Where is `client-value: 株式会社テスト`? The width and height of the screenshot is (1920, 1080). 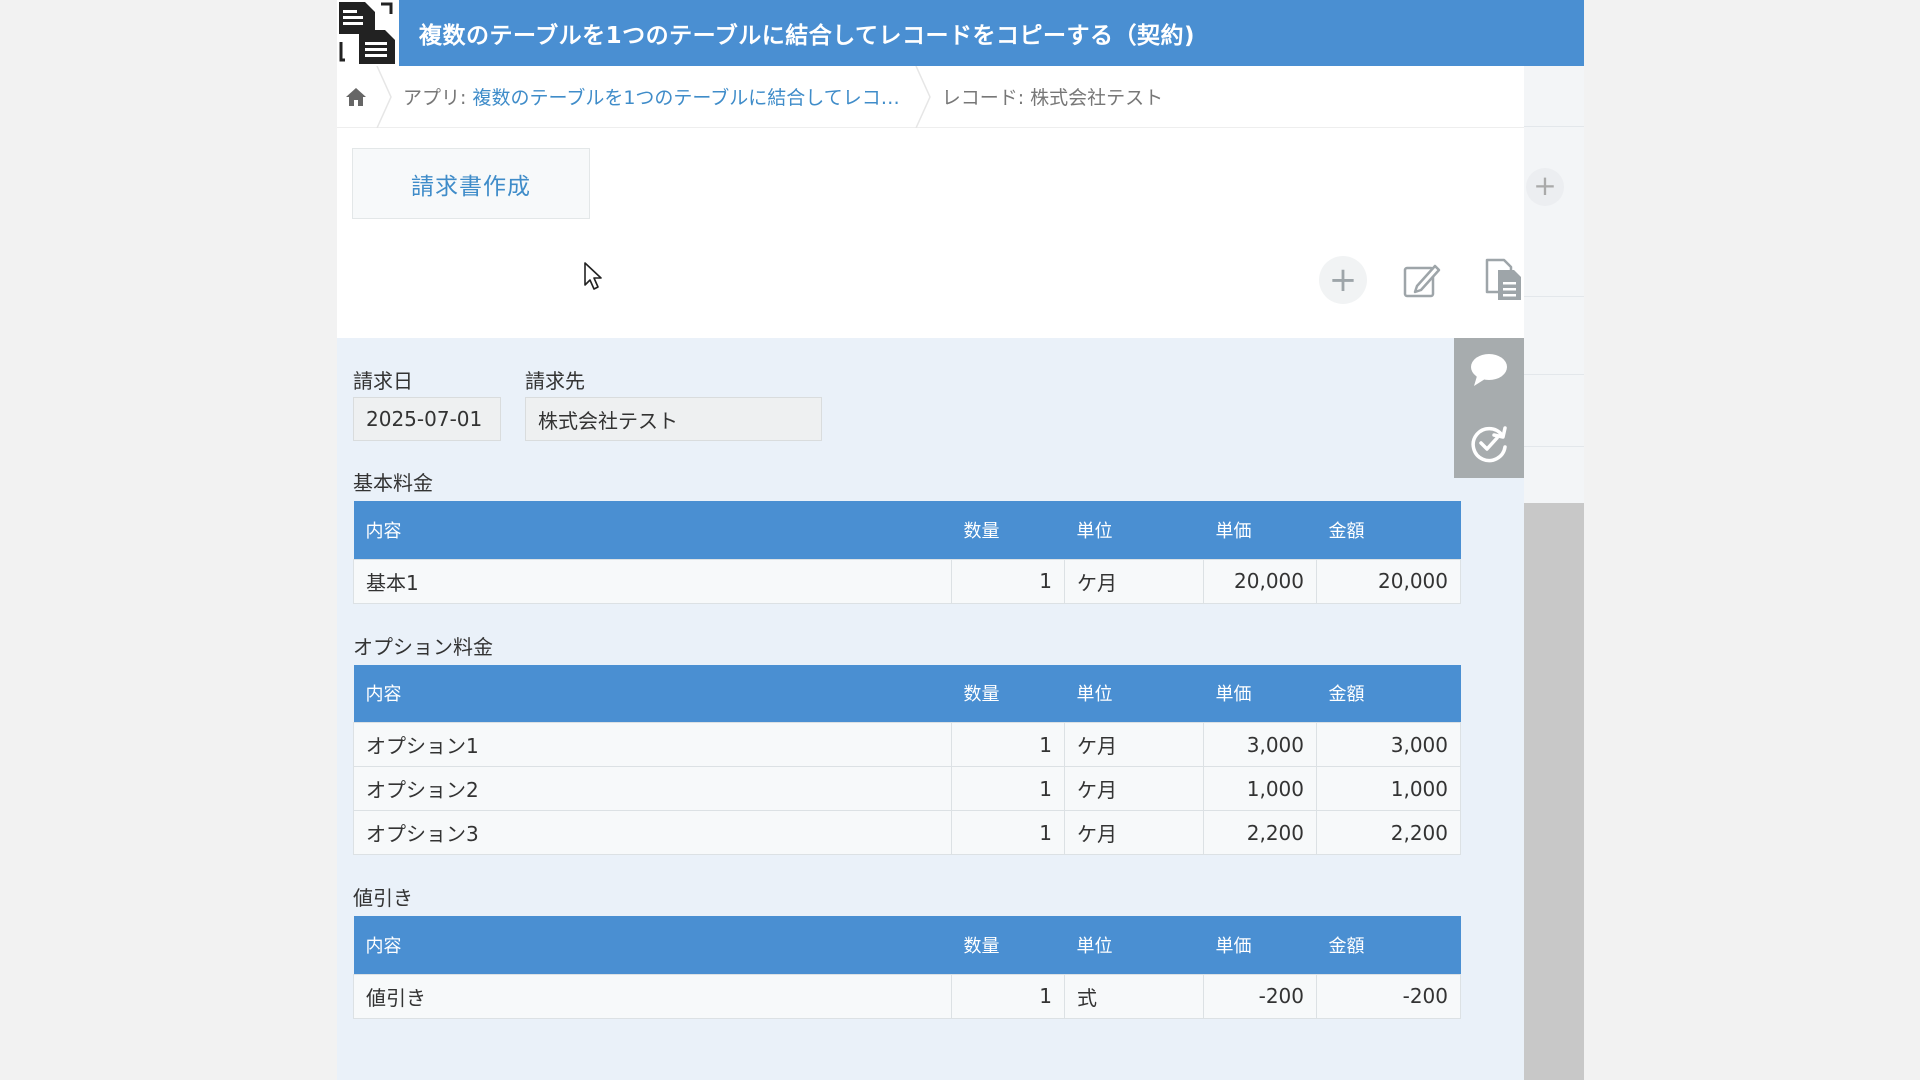
client-value: 株式会社テスト is located at coordinates (673, 419).